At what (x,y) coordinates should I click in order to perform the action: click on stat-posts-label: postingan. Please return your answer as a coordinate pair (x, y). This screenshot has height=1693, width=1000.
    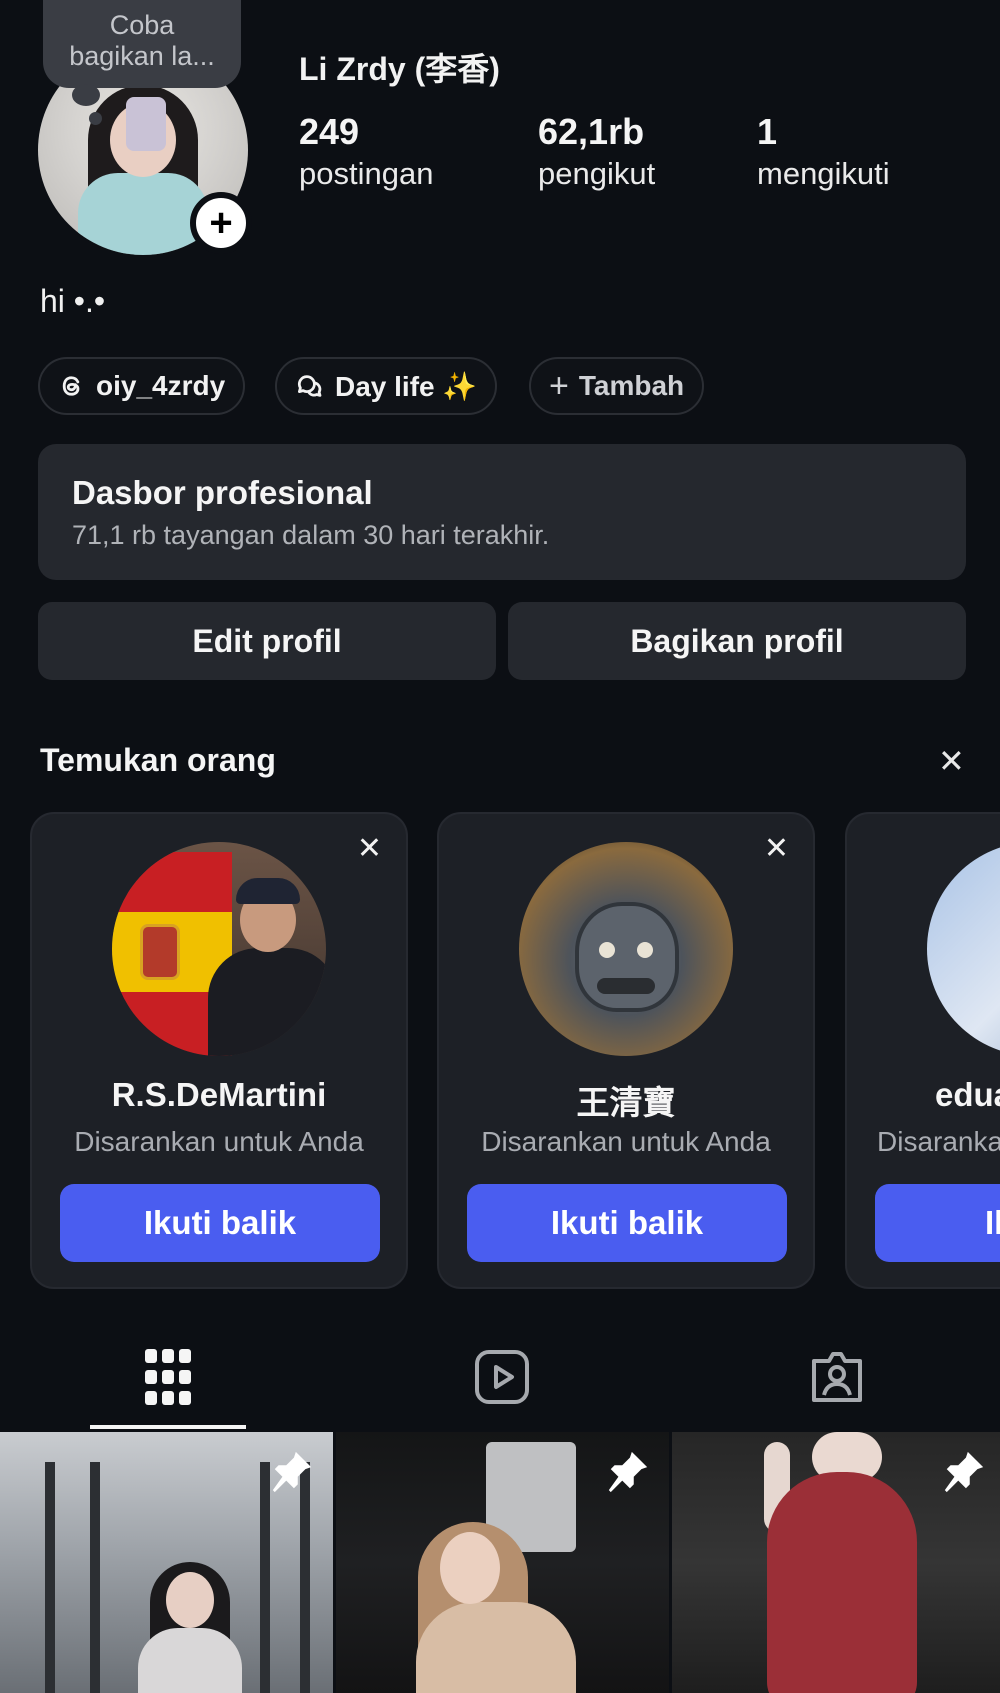
    Looking at the image, I should click on (366, 173).